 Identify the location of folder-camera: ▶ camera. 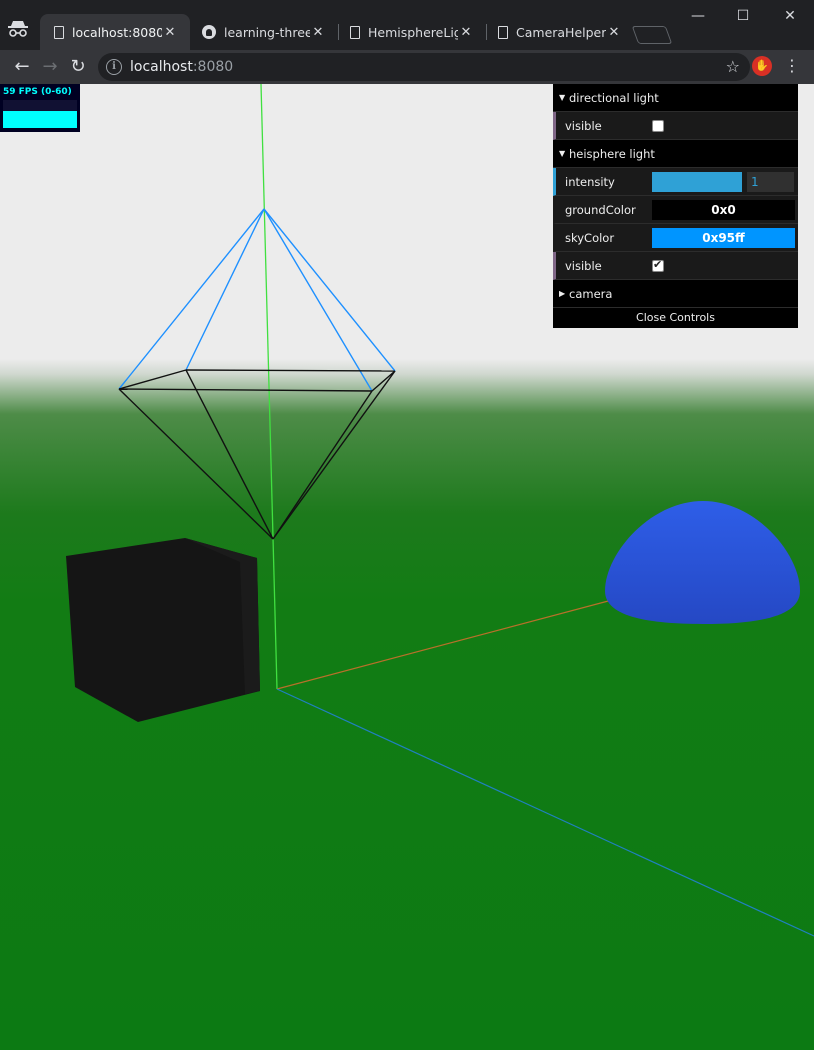
(675, 294).